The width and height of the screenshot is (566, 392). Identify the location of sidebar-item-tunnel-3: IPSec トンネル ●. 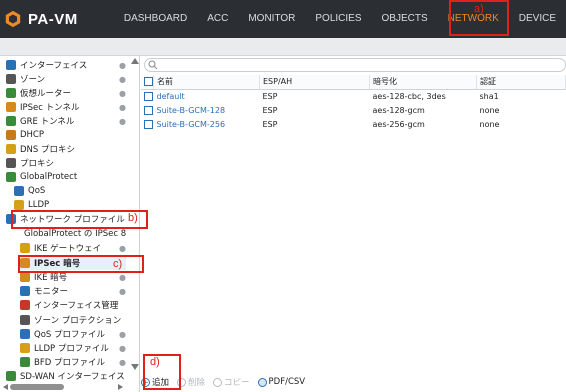
(66, 107).